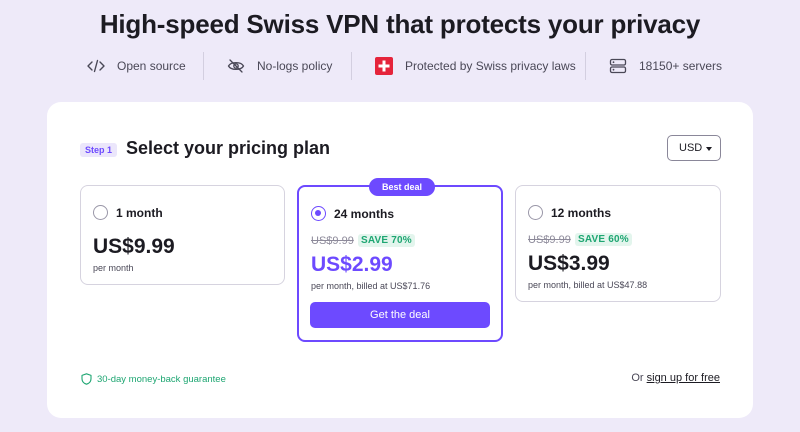 This screenshot has height=432, width=800. Describe the element at coordinates (402, 187) in the screenshot. I see `best-deal-badge: Best deal` at that location.